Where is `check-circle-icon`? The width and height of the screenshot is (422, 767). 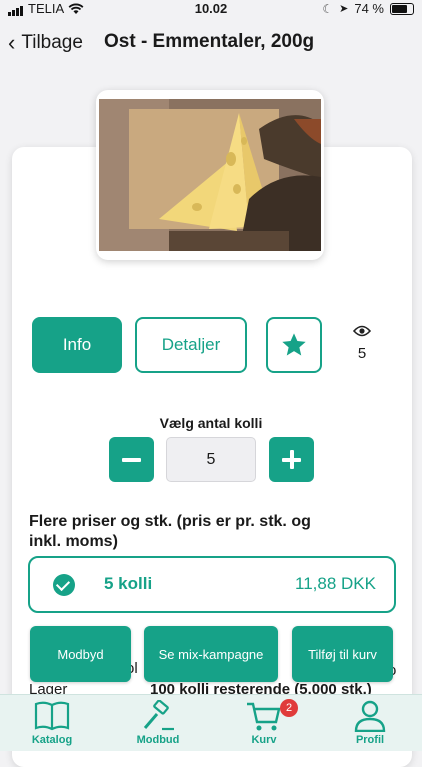
check-circle-icon is located at coordinates (64, 585).